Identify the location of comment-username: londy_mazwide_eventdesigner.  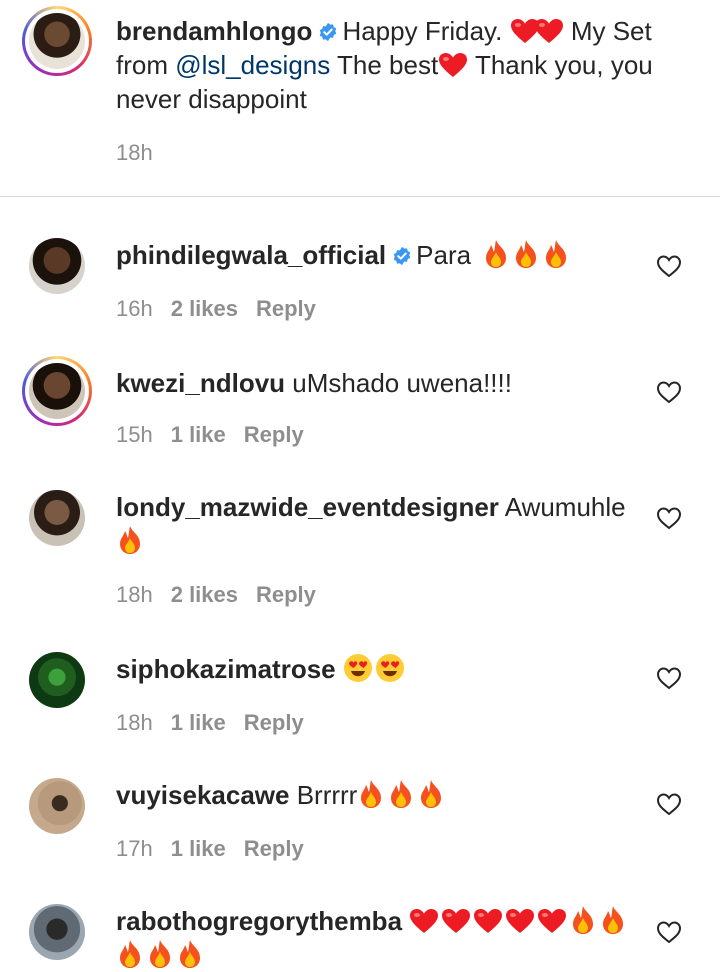
(307, 507).